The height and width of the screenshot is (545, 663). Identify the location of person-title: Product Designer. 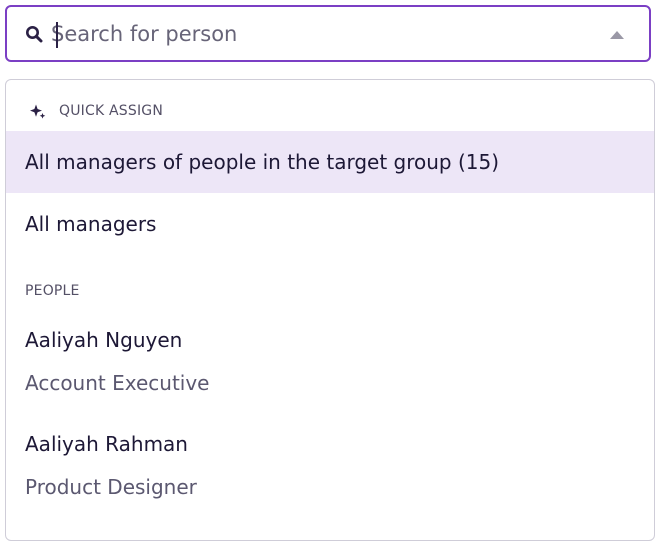
(111, 487).